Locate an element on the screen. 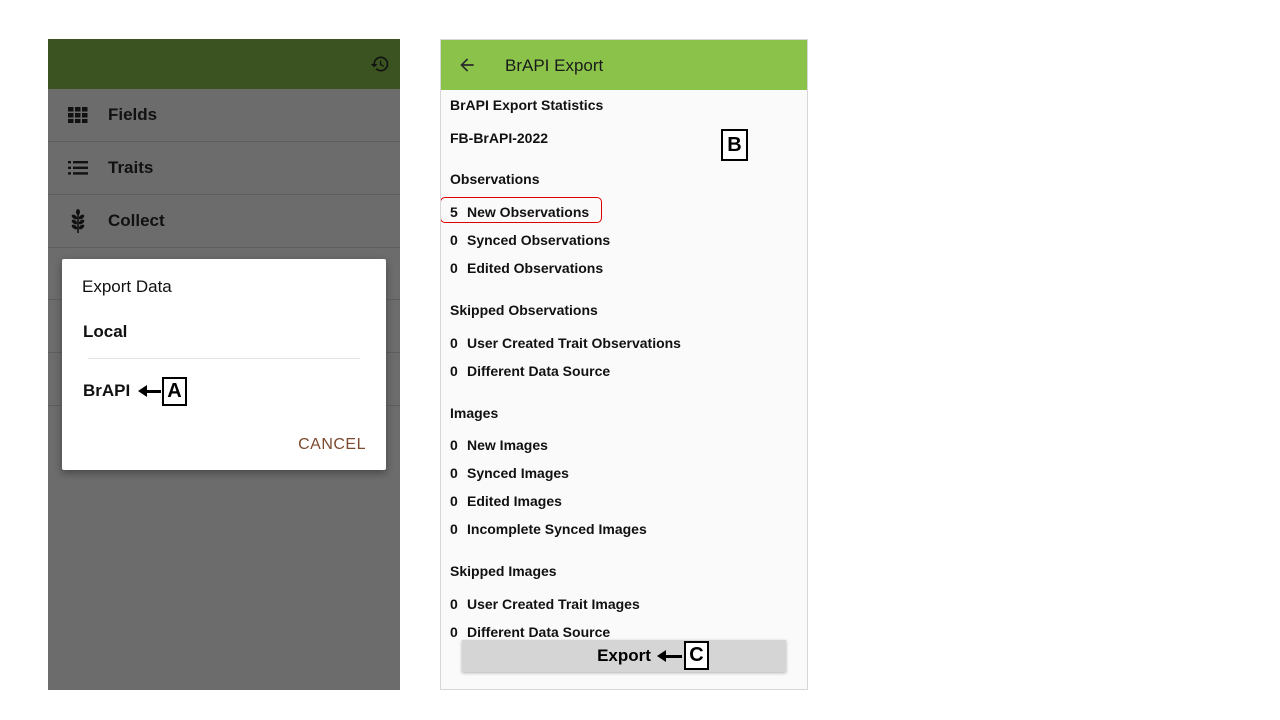  stat-row: 0 Synced Observations is located at coordinates (530, 240).